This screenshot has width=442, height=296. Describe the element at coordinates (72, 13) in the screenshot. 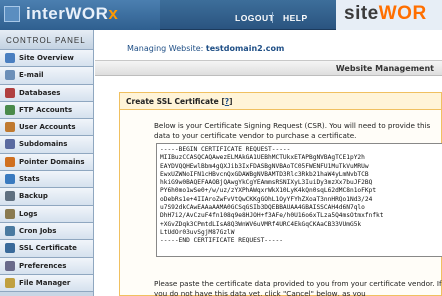

I see `interworx-wordmark: interWORx` at that location.